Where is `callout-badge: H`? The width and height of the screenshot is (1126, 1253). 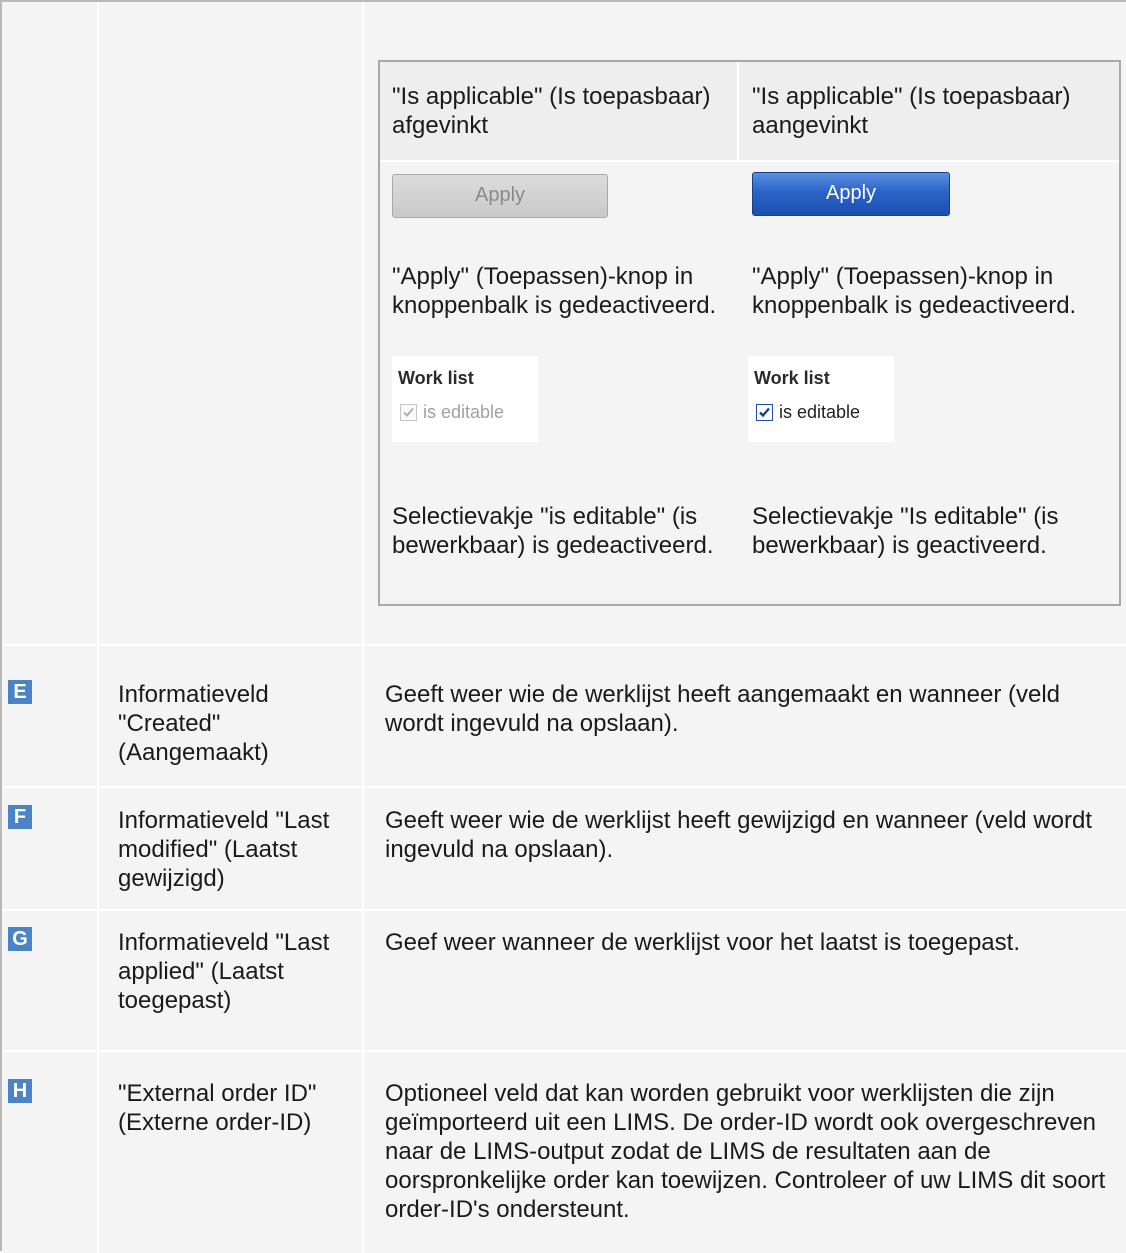
callout-badge: H is located at coordinates (20, 1091).